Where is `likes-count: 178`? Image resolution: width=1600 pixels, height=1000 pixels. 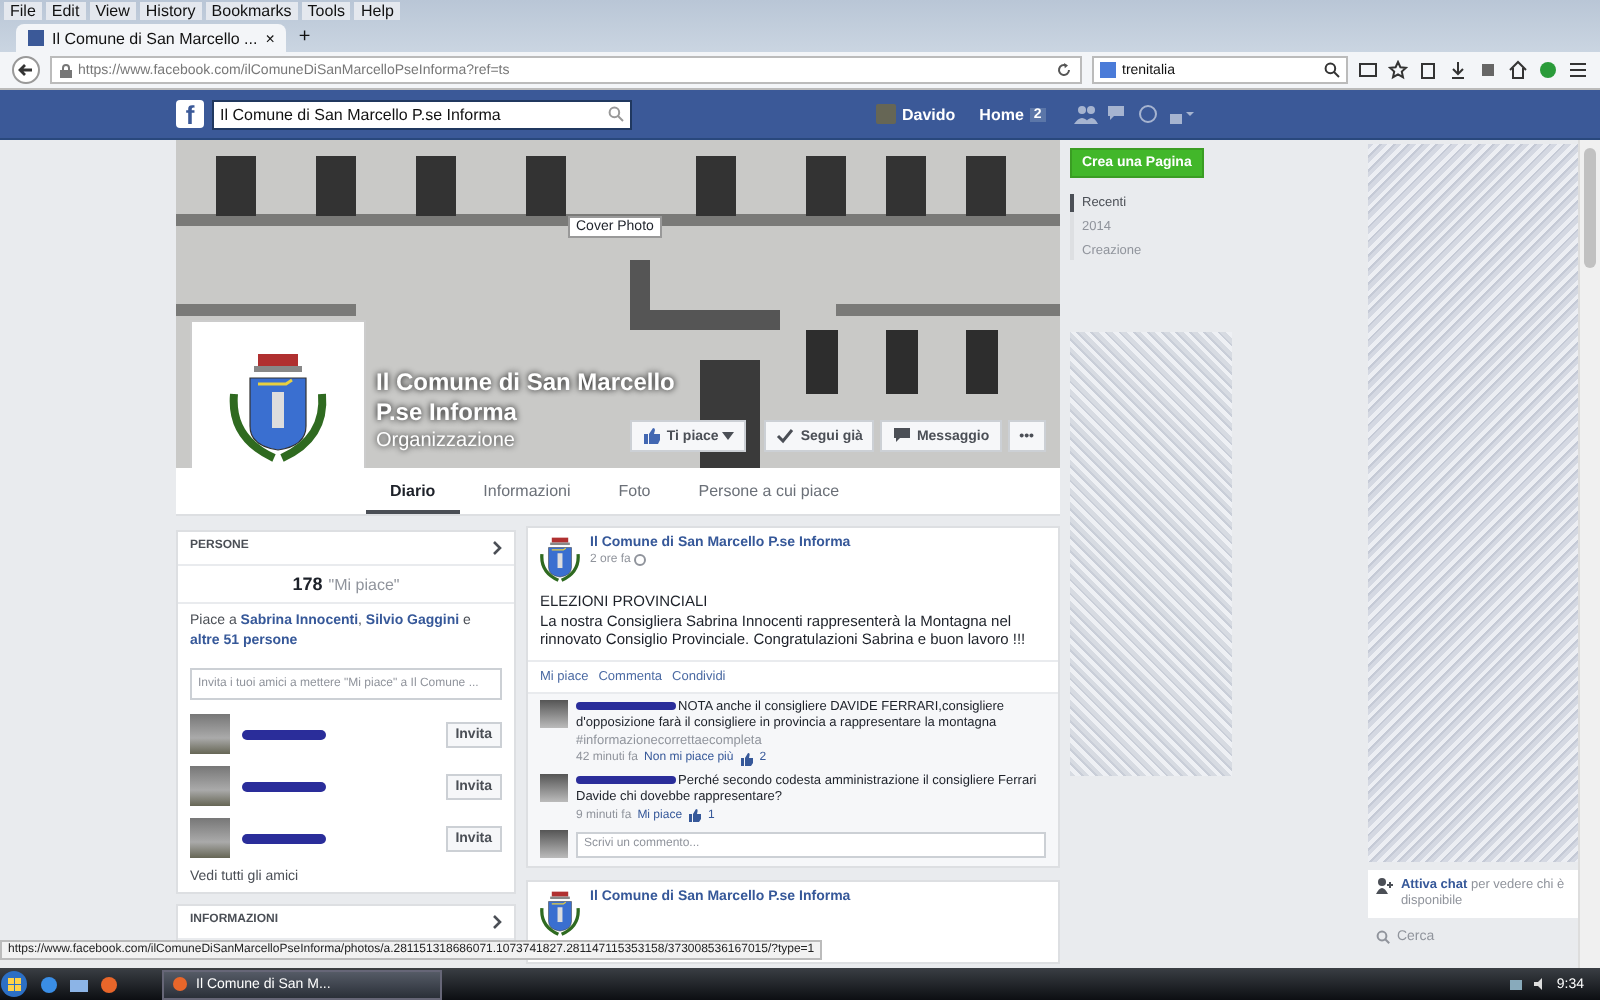
likes-count: 178 is located at coordinates (307, 584).